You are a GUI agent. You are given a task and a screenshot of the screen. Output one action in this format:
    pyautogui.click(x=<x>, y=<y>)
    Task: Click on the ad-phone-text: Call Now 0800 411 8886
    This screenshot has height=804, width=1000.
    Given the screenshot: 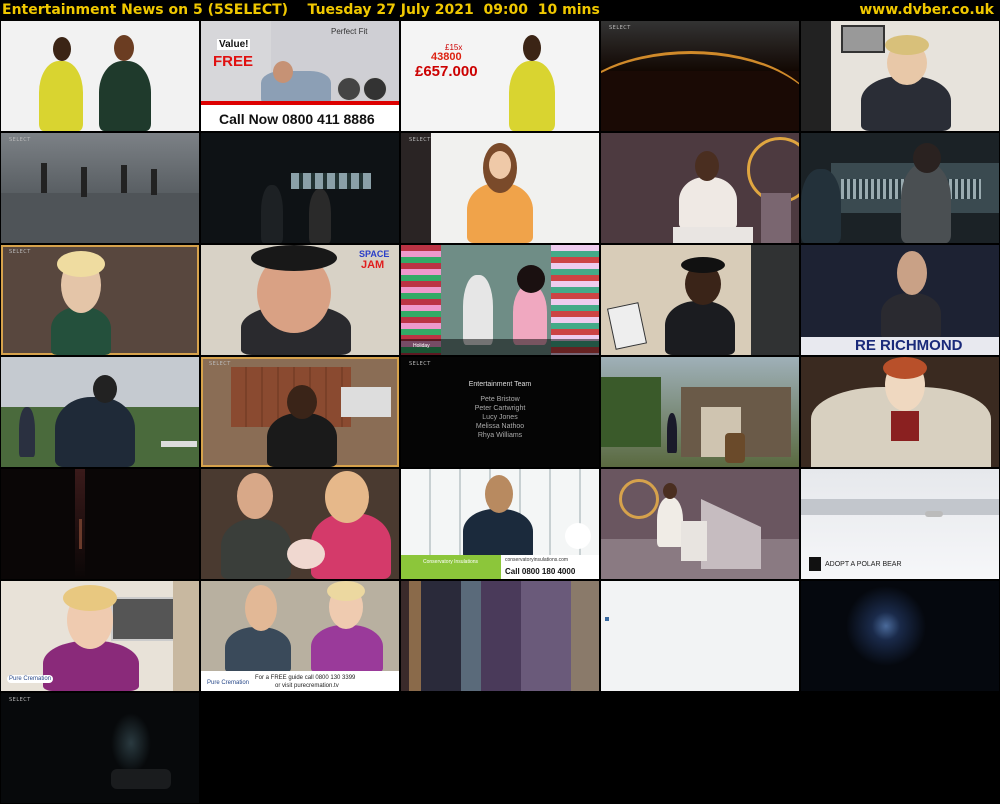 What is the action you would take?
    pyautogui.click(x=297, y=119)
    